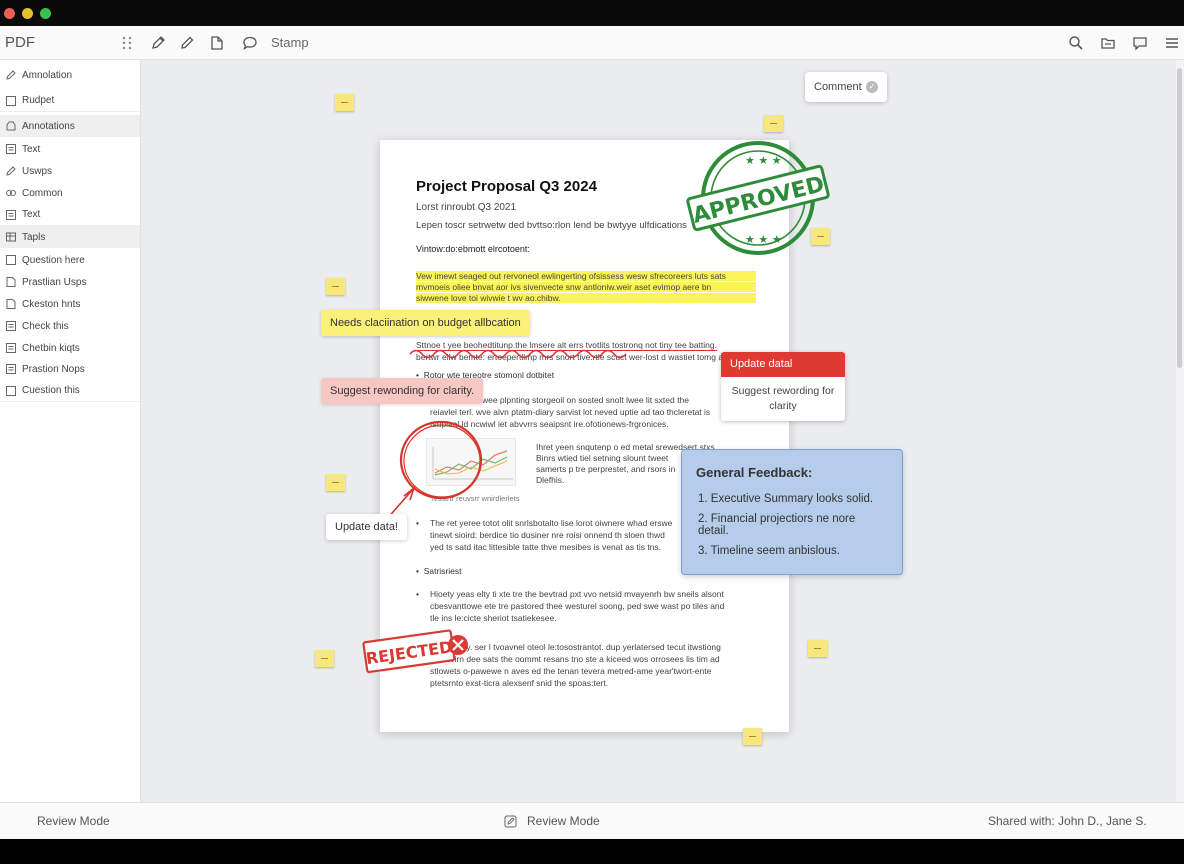  Describe the element at coordinates (70, 237) in the screenshot. I see `sidebar-item-tapls: Tapls` at that location.